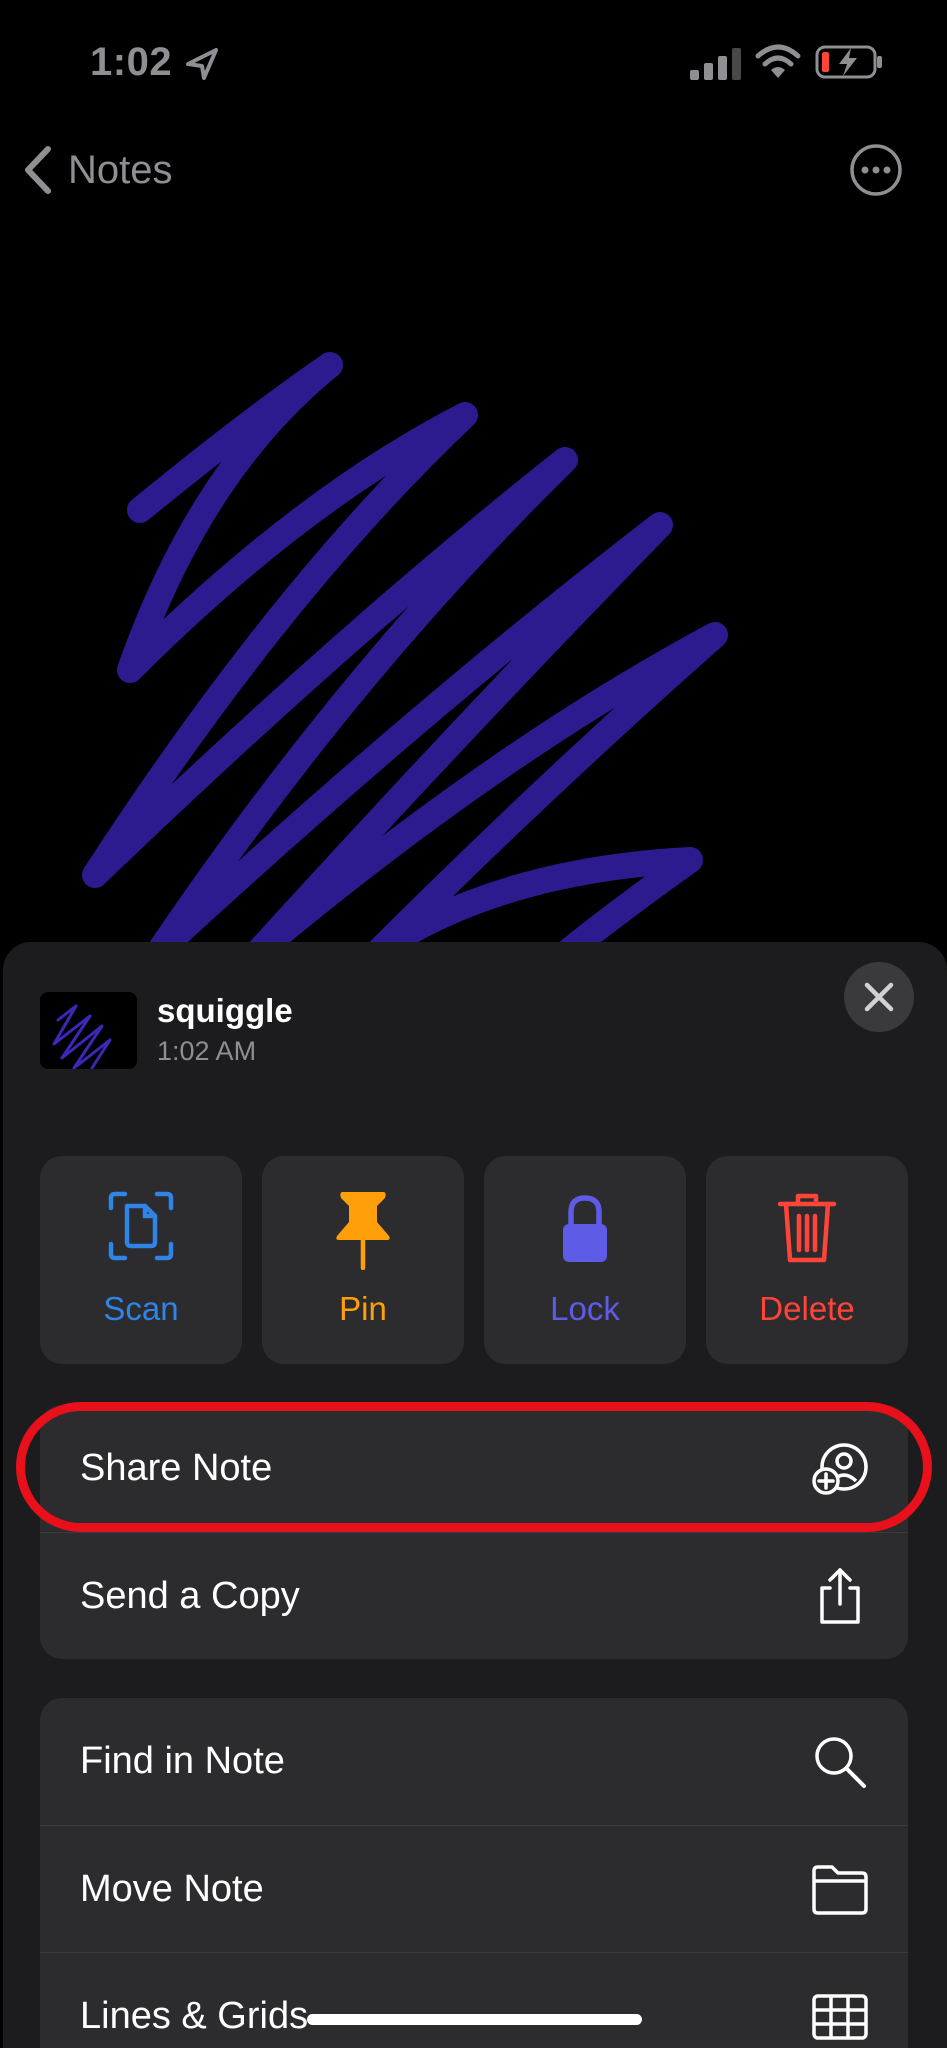 The height and width of the screenshot is (2048, 947). What do you see at coordinates (585, 1308) in the screenshot?
I see `lock-label: Lock` at bounding box center [585, 1308].